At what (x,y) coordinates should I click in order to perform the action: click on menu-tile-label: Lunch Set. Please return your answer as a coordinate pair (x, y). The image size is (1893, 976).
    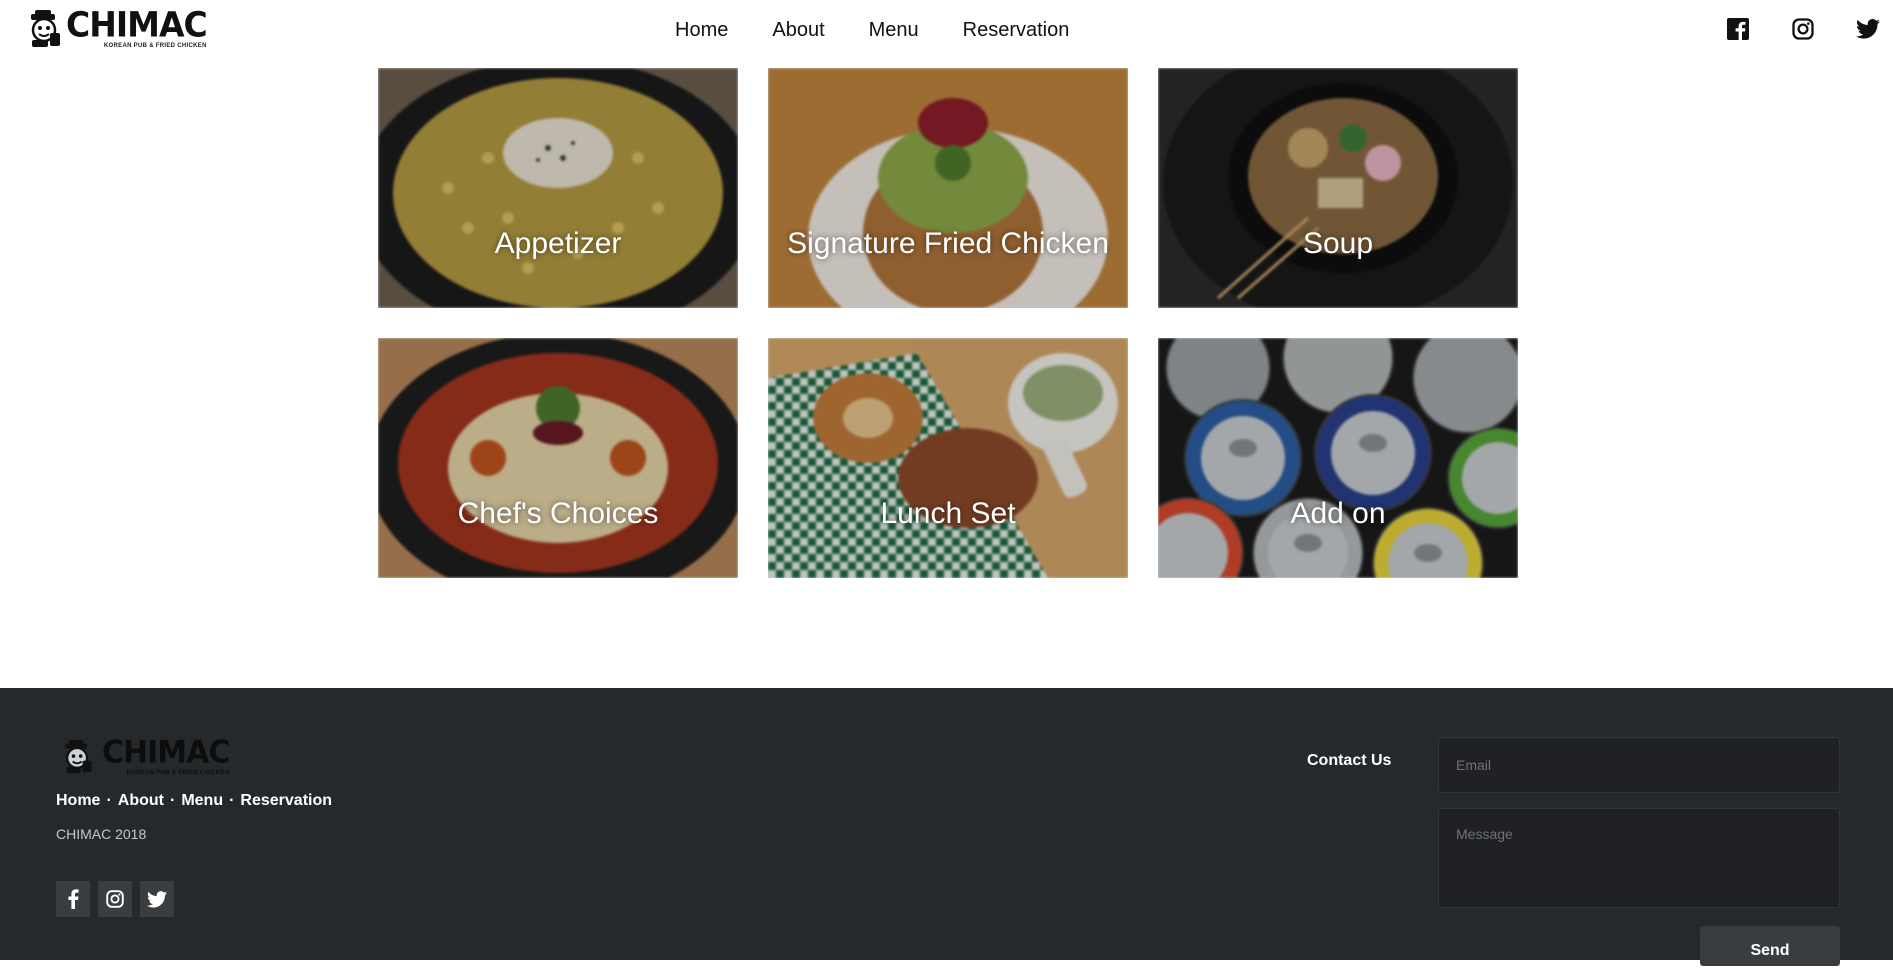
    Looking at the image, I should click on (948, 513).